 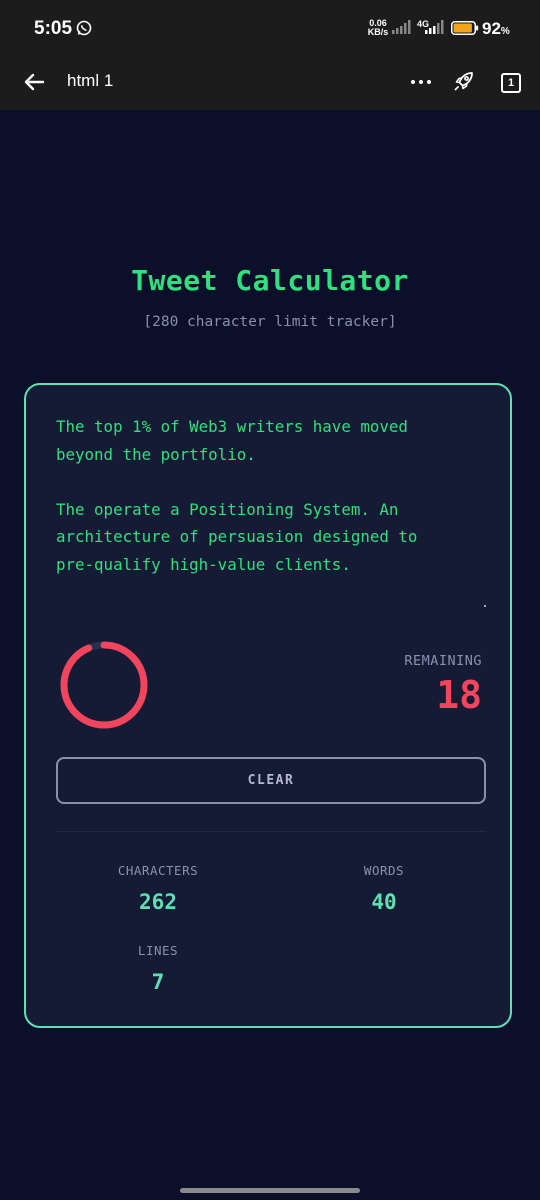 What do you see at coordinates (158, 968) in the screenshot?
I see `stat-lines: LINES 7` at bounding box center [158, 968].